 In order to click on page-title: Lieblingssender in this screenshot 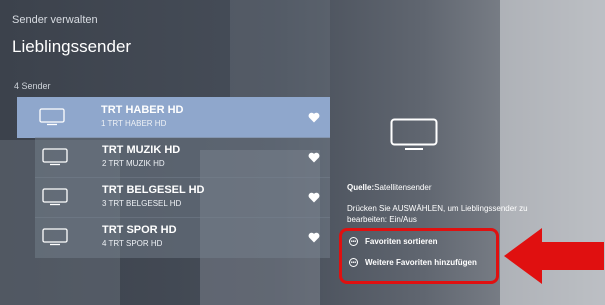, I will do `click(72, 46)`.